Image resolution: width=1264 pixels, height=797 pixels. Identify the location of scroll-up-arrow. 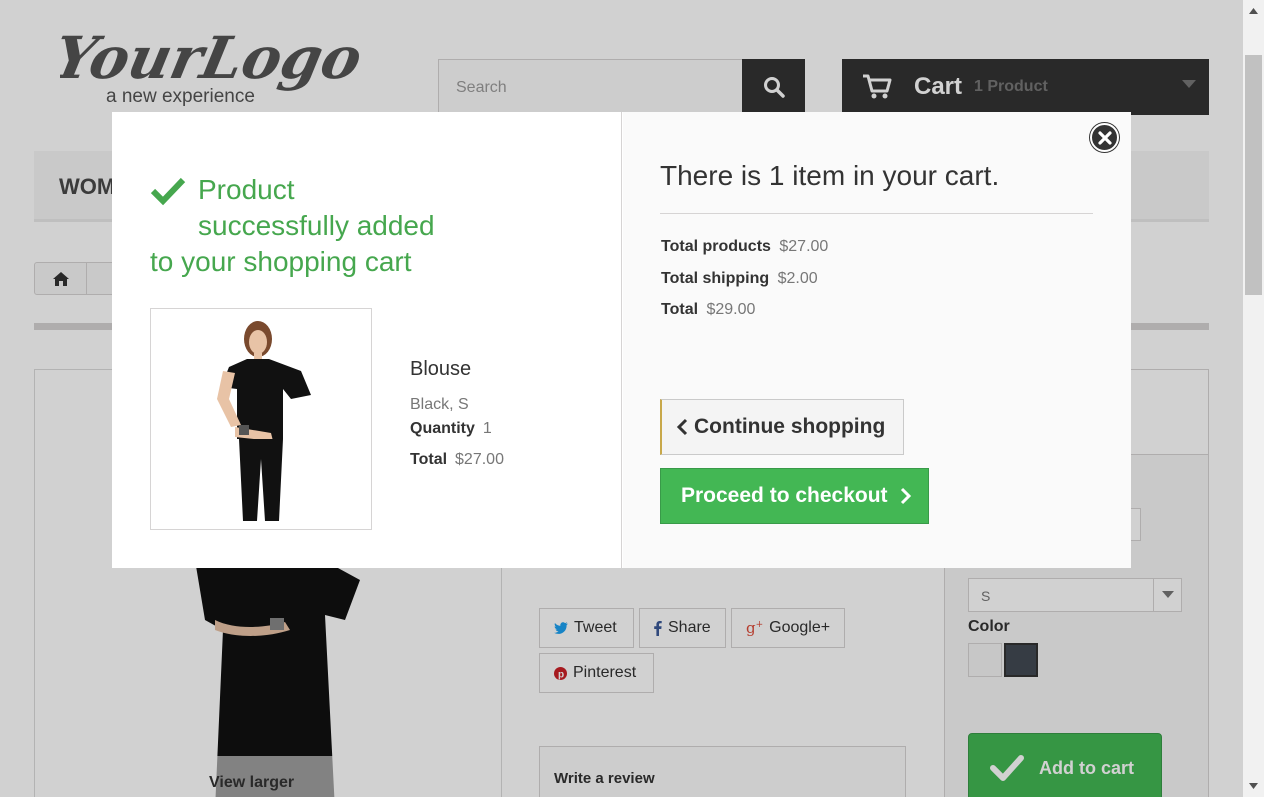
(1253, 11).